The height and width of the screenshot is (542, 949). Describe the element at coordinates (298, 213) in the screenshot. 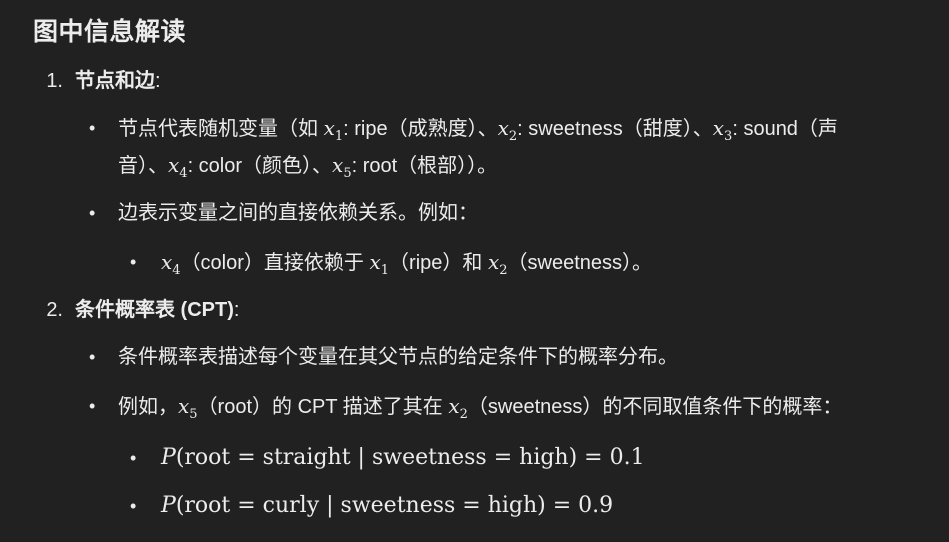

I see `text: 边表示变量之间的直接依赖关系。例如：` at that location.